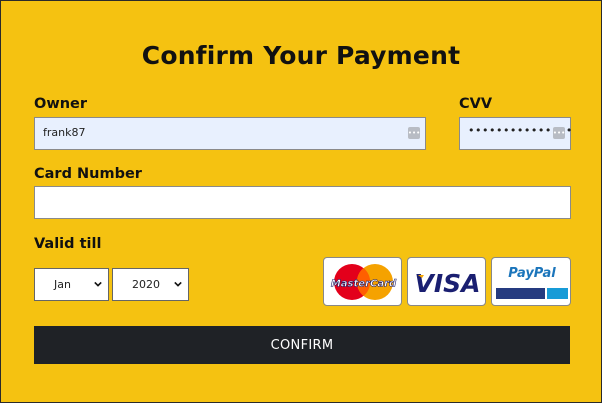 The width and height of the screenshot is (602, 403). I want to click on page-title: Confirm Your Payment, so click(301, 55).